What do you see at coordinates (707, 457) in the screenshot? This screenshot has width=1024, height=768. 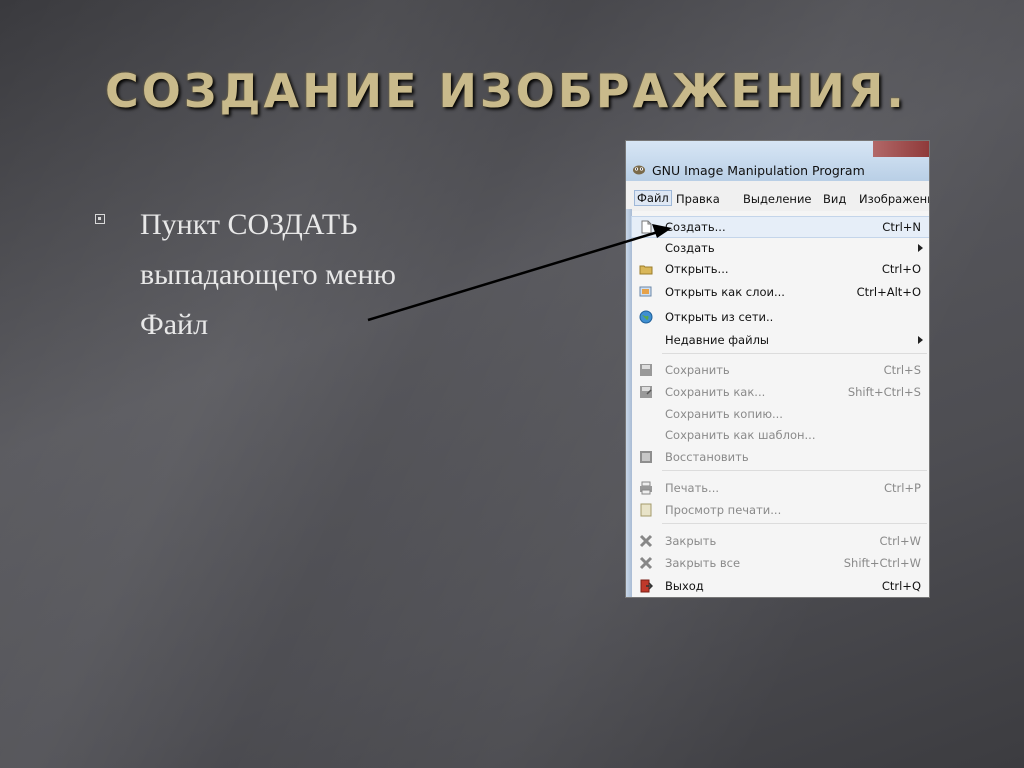 I see `menu-item-label: Восстановить` at bounding box center [707, 457].